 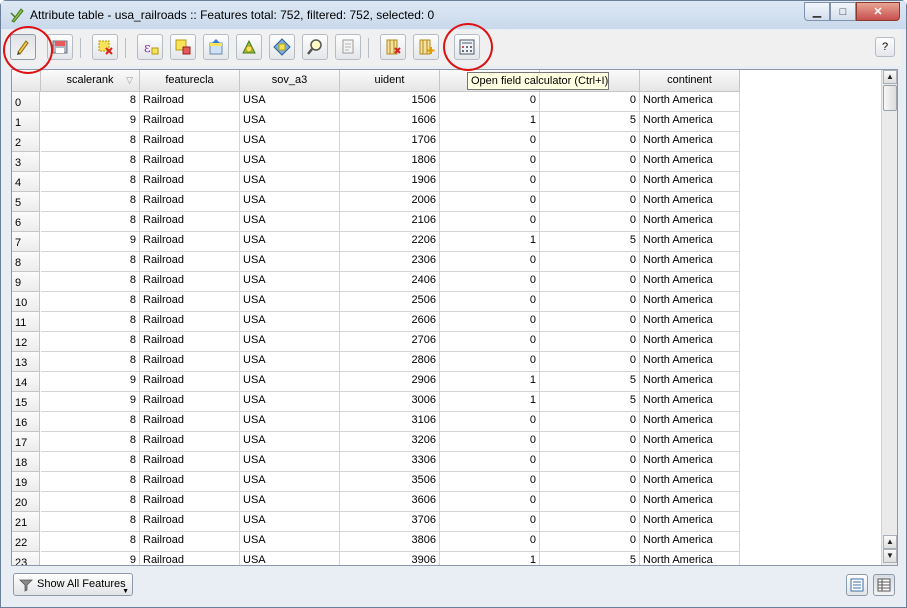 I want to click on delete-selected-button, so click(x=105, y=47).